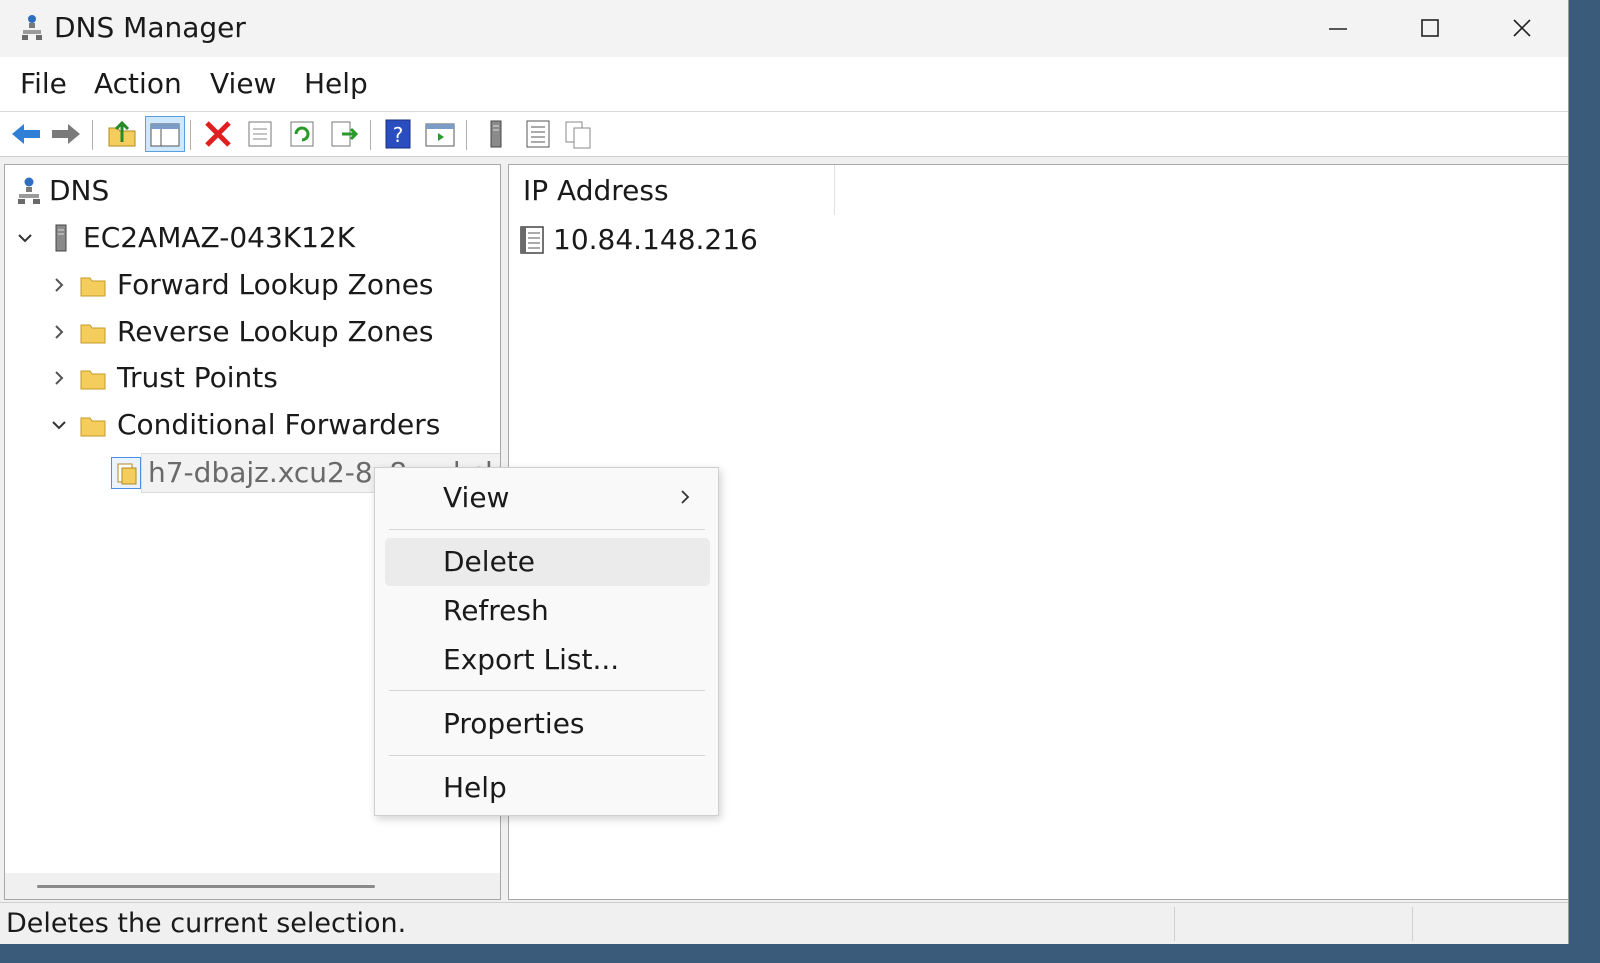  I want to click on menu-help: Help, so click(336, 84).